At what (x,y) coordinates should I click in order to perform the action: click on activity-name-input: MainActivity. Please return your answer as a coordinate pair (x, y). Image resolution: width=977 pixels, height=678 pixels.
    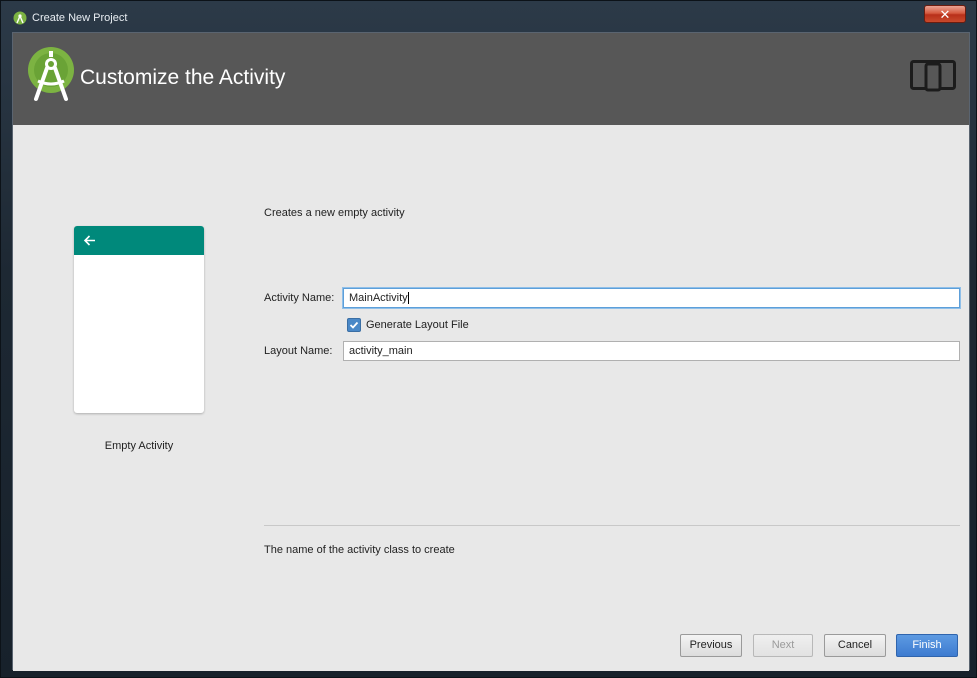
    Looking at the image, I should click on (651, 298).